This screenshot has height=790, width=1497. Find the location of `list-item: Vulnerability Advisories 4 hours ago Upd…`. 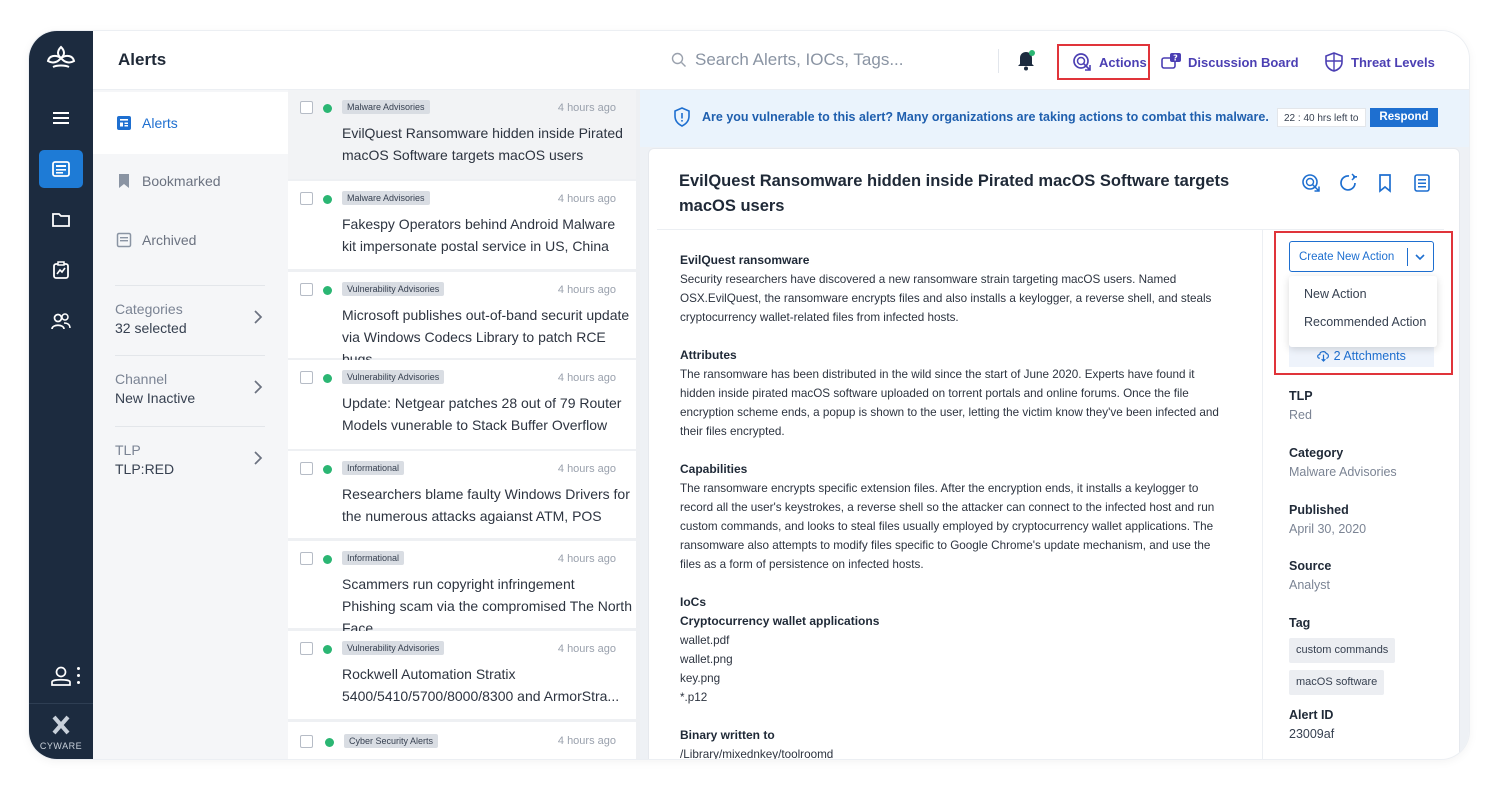

list-item: Vulnerability Advisories 4 hours ago Upd… is located at coordinates (462, 404).